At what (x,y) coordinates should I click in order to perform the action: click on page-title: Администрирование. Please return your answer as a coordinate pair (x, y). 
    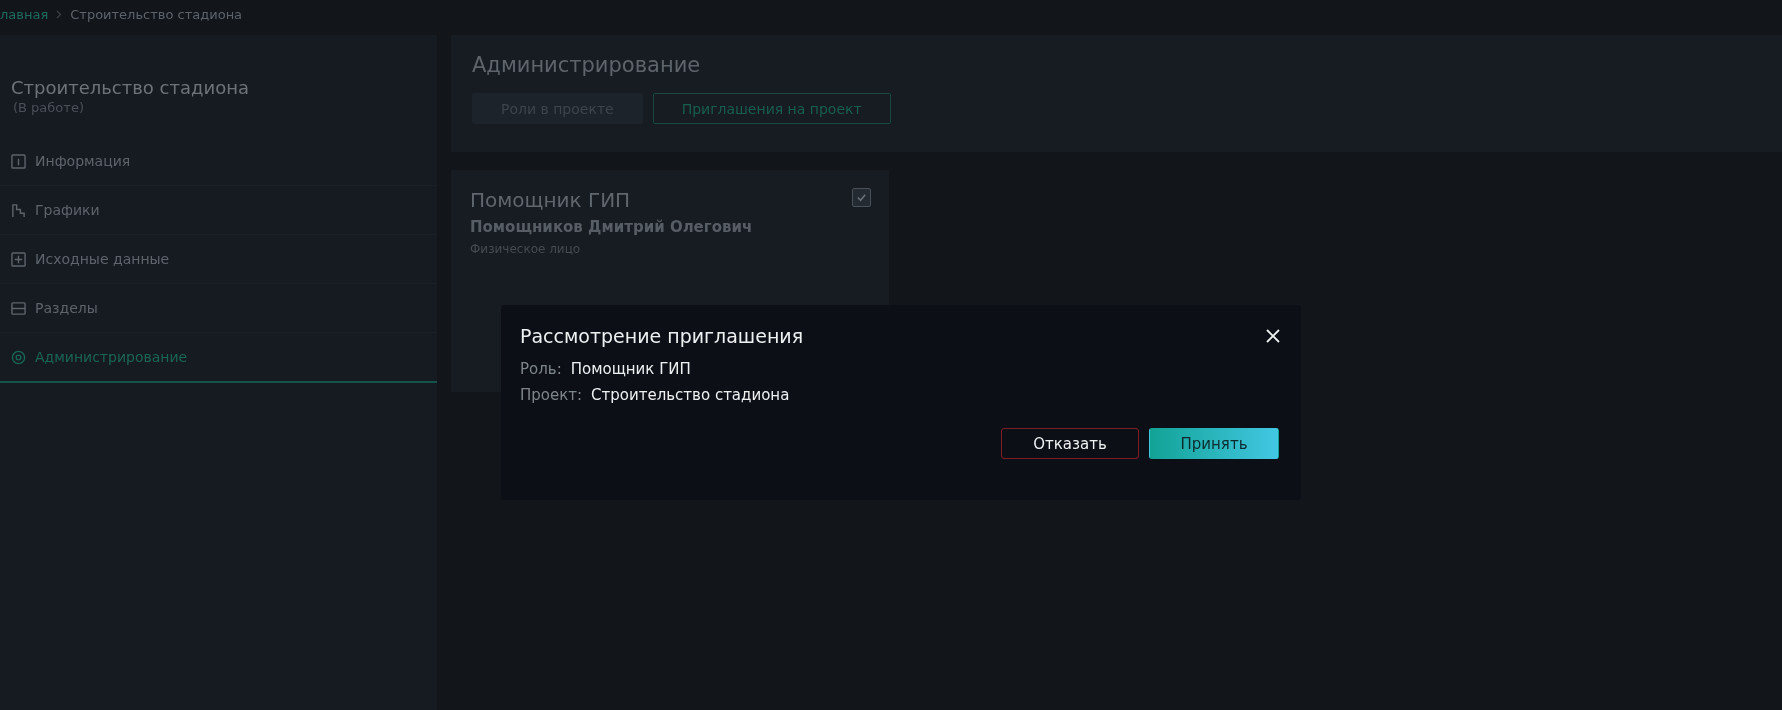
    Looking at the image, I should click on (587, 65).